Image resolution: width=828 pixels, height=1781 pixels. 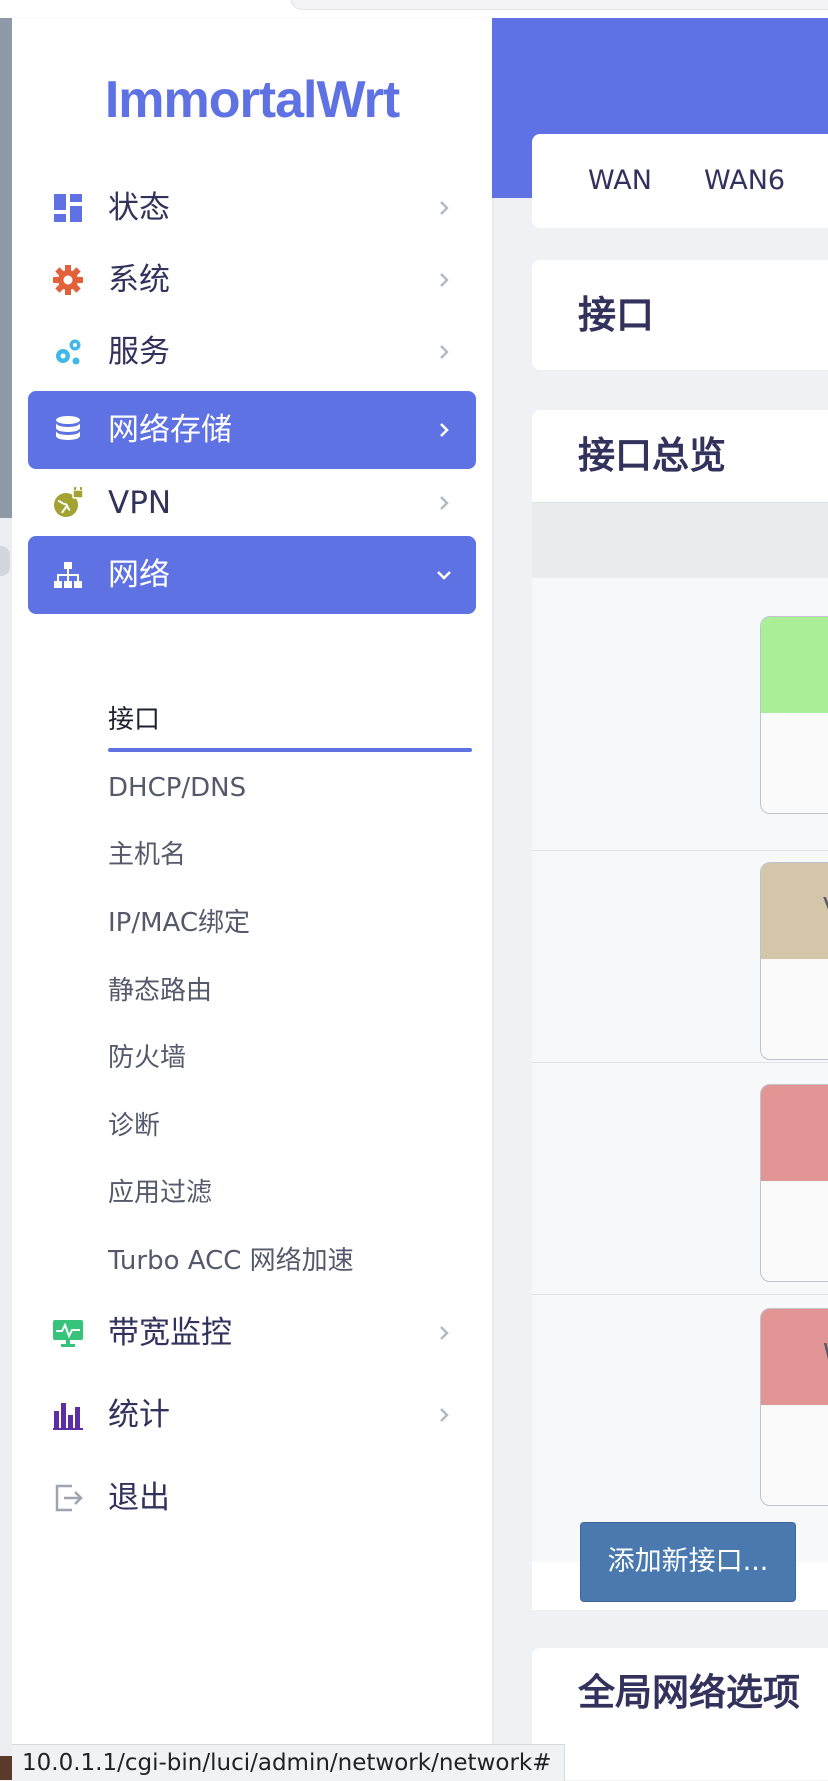 What do you see at coordinates (68, 208) in the screenshot?
I see `dashboard-icon` at bounding box center [68, 208].